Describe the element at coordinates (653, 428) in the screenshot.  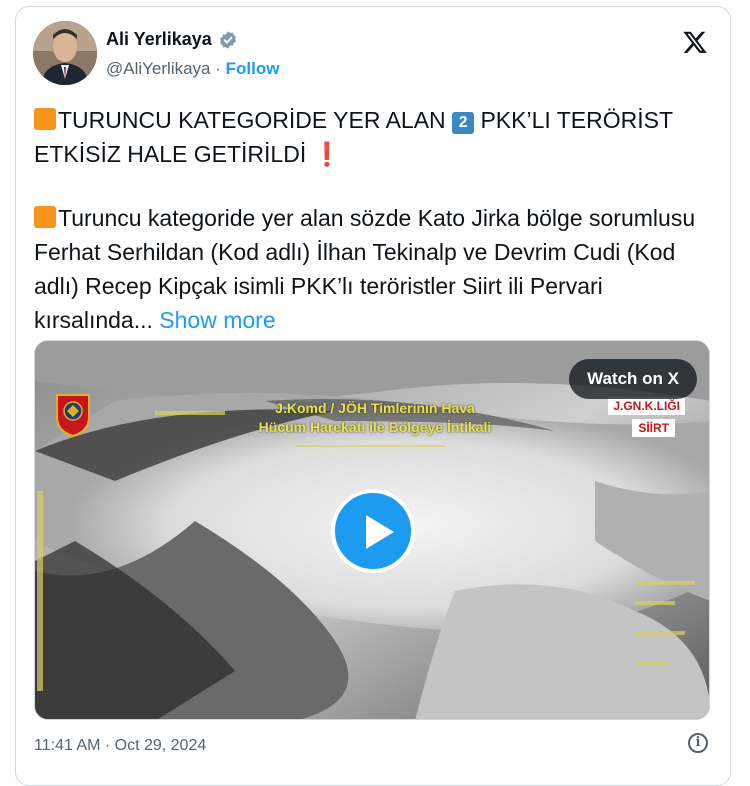
I see `unit-label-2: SİİRT` at that location.